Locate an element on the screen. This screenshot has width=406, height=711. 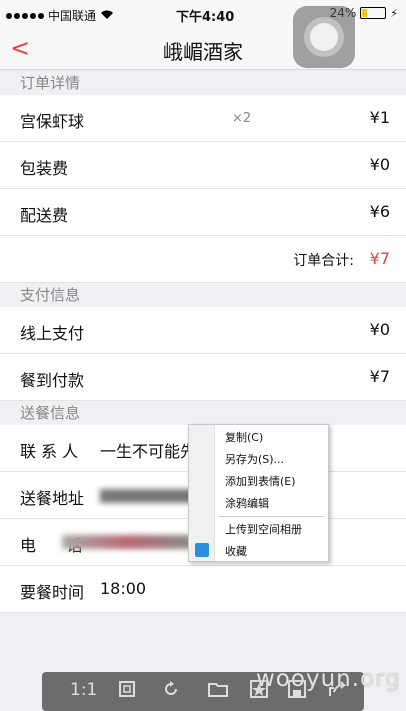
menu-item-doodle-edit: 涂鸦编辑 is located at coordinates (247, 503).